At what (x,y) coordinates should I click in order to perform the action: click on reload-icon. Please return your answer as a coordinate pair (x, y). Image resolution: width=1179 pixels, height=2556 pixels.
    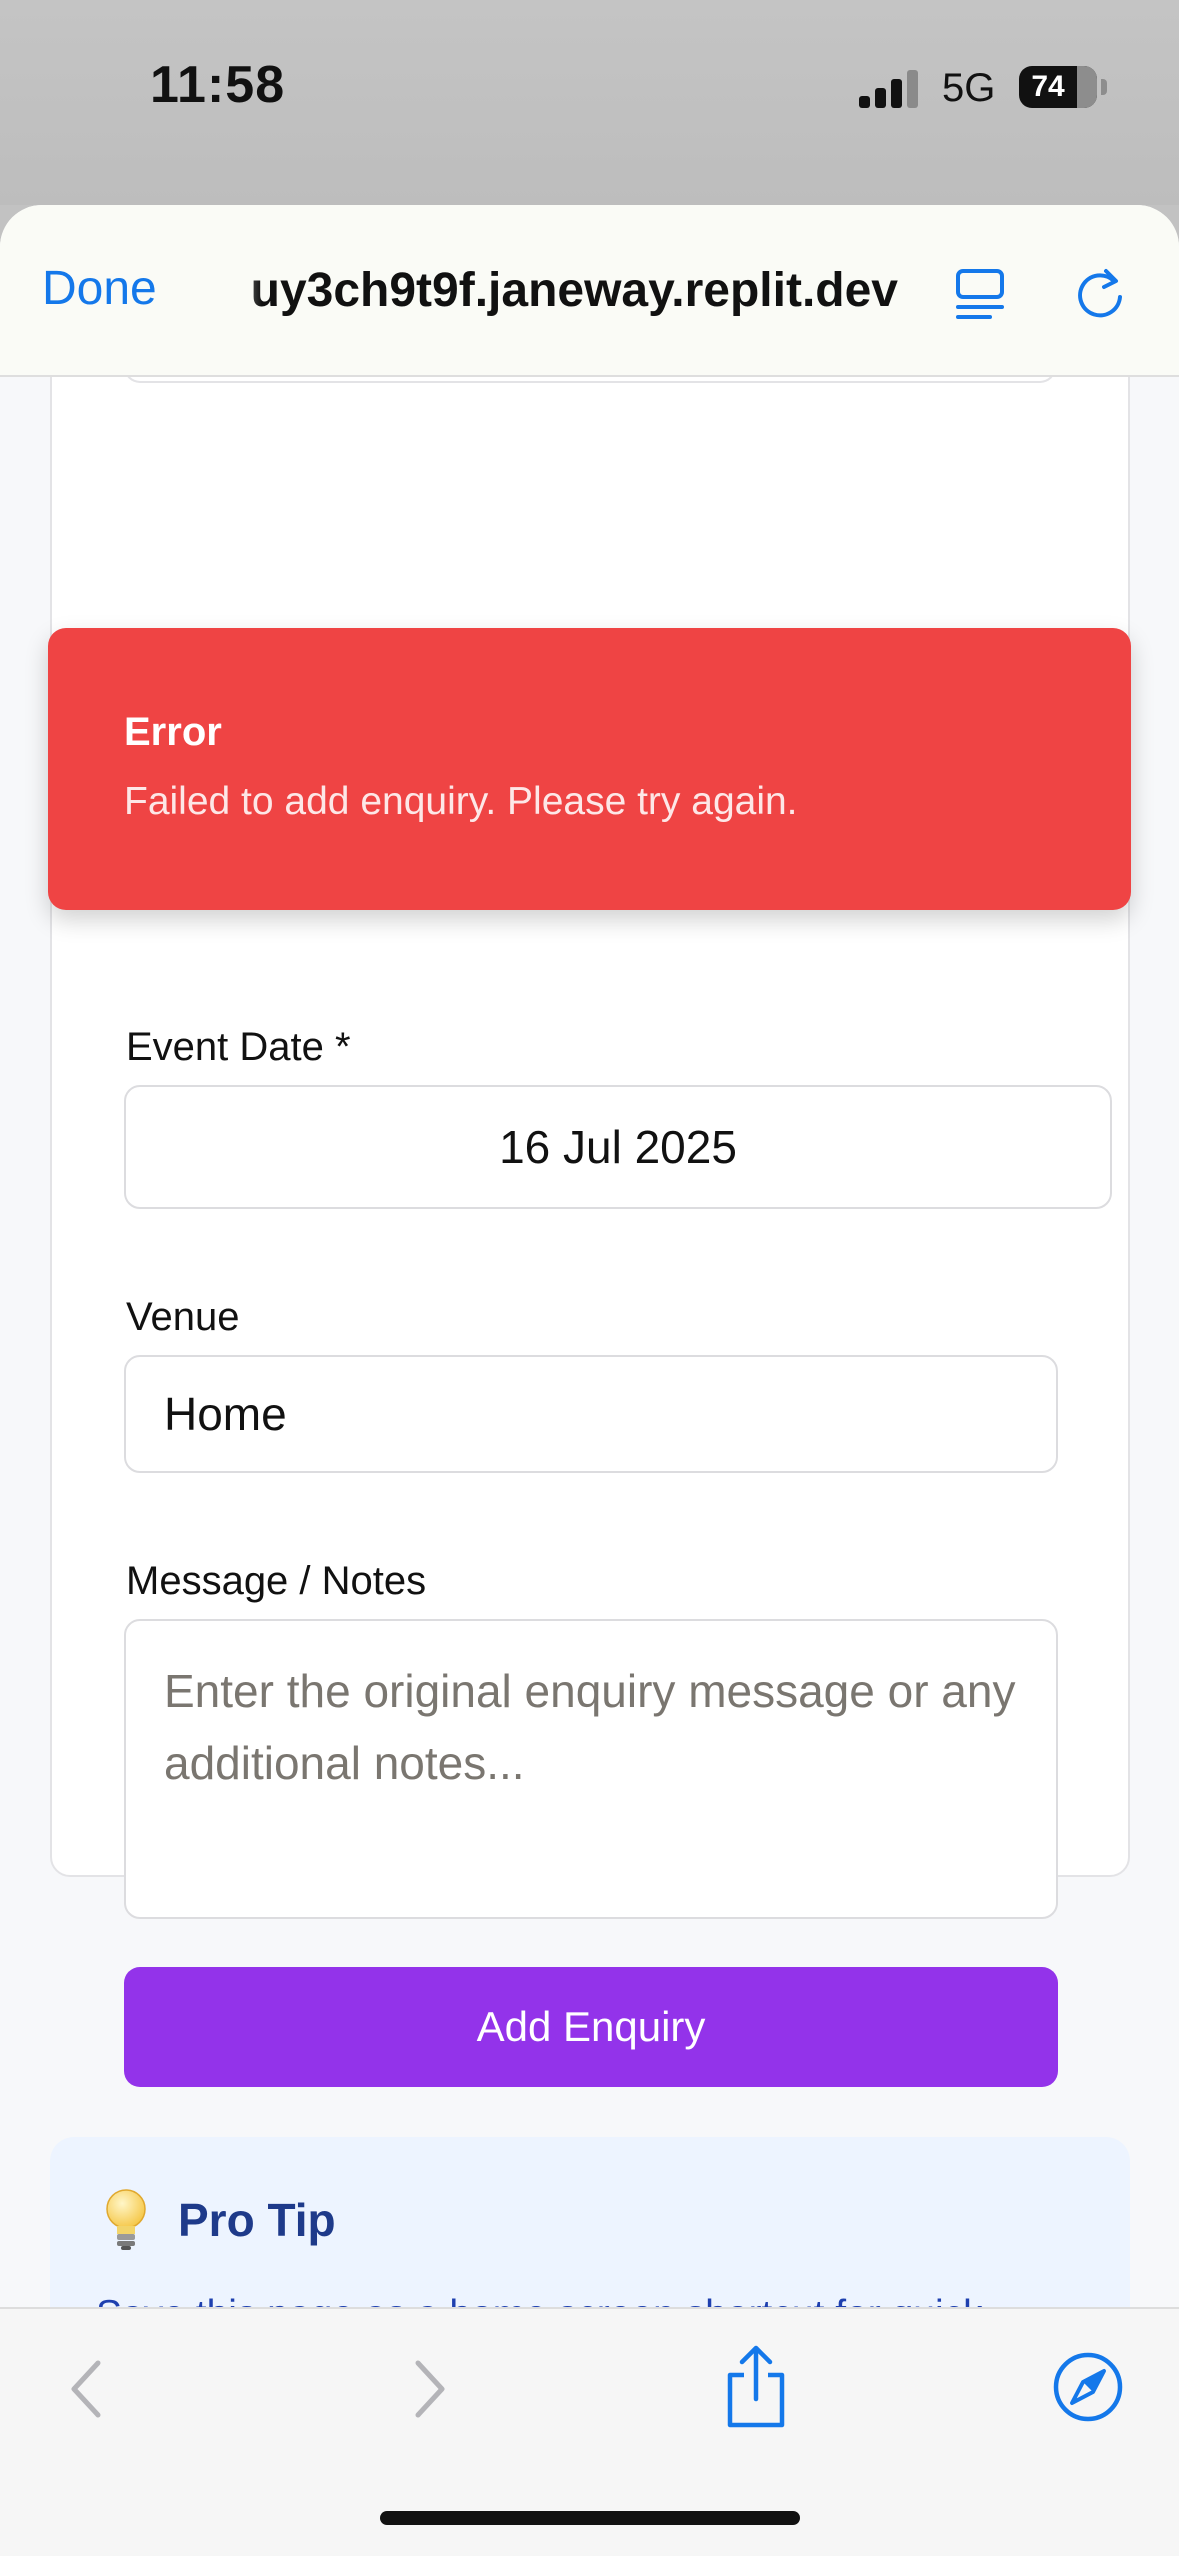
    Looking at the image, I should click on (1100, 293).